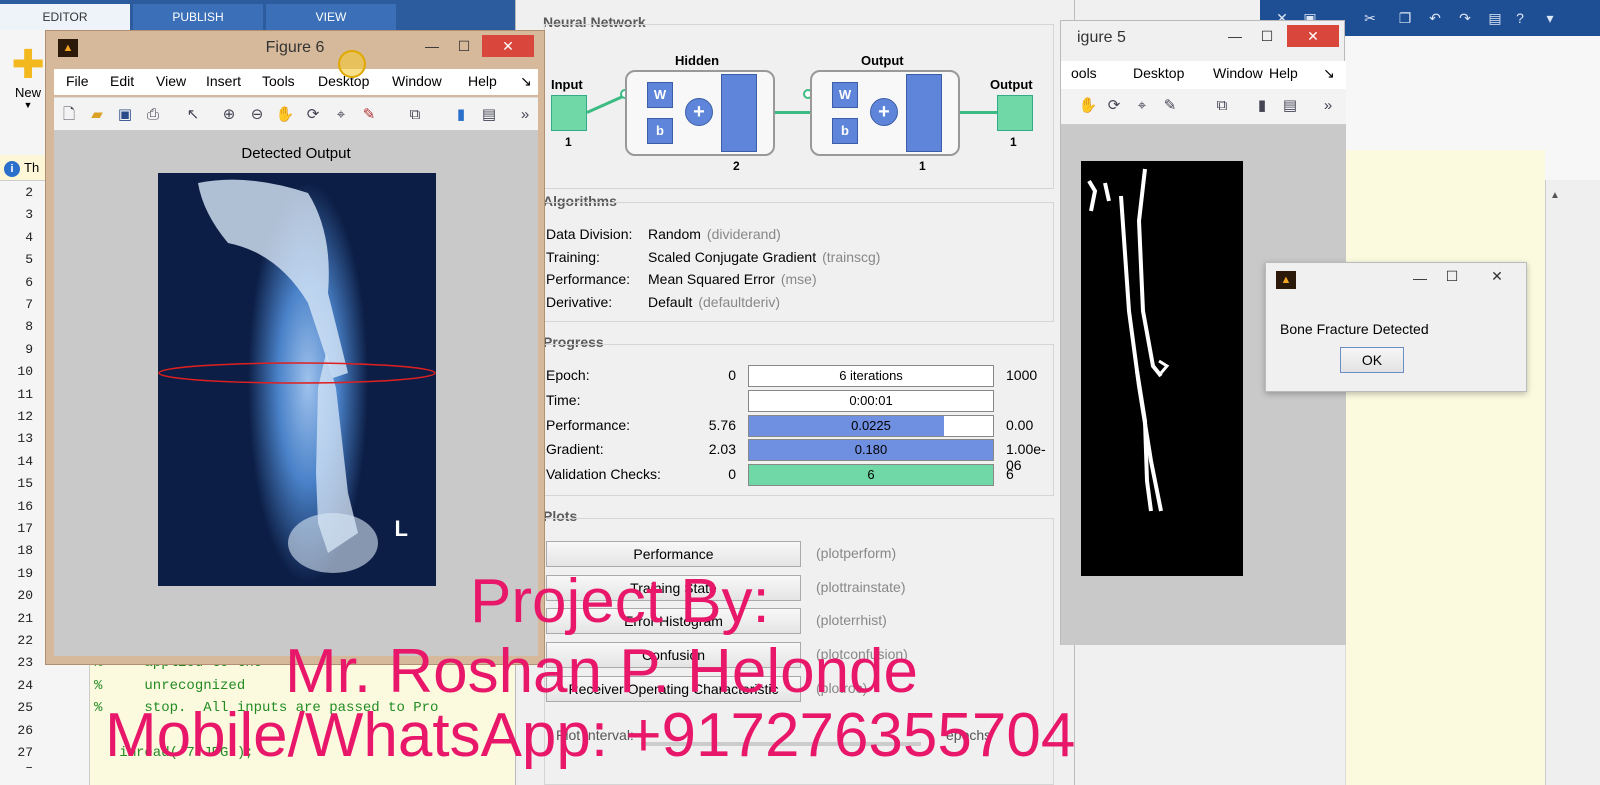 The image size is (1600, 785). Describe the element at coordinates (352, 64) in the screenshot. I see `mouse-cursor-highlight` at that location.